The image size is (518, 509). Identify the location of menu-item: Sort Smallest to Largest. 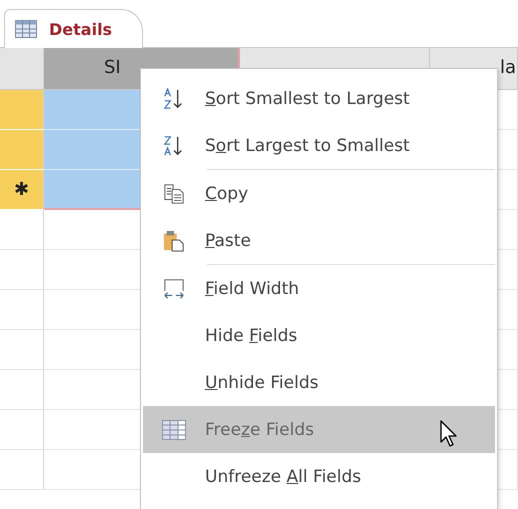
(319, 98).